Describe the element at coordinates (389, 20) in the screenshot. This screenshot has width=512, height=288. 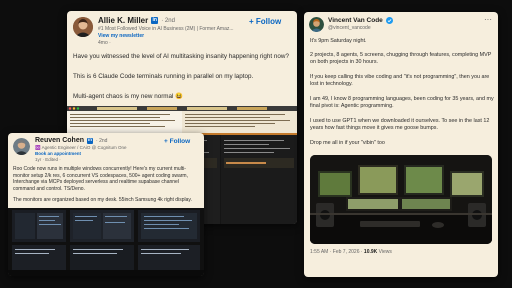
I see `verified-badge-icon` at that location.